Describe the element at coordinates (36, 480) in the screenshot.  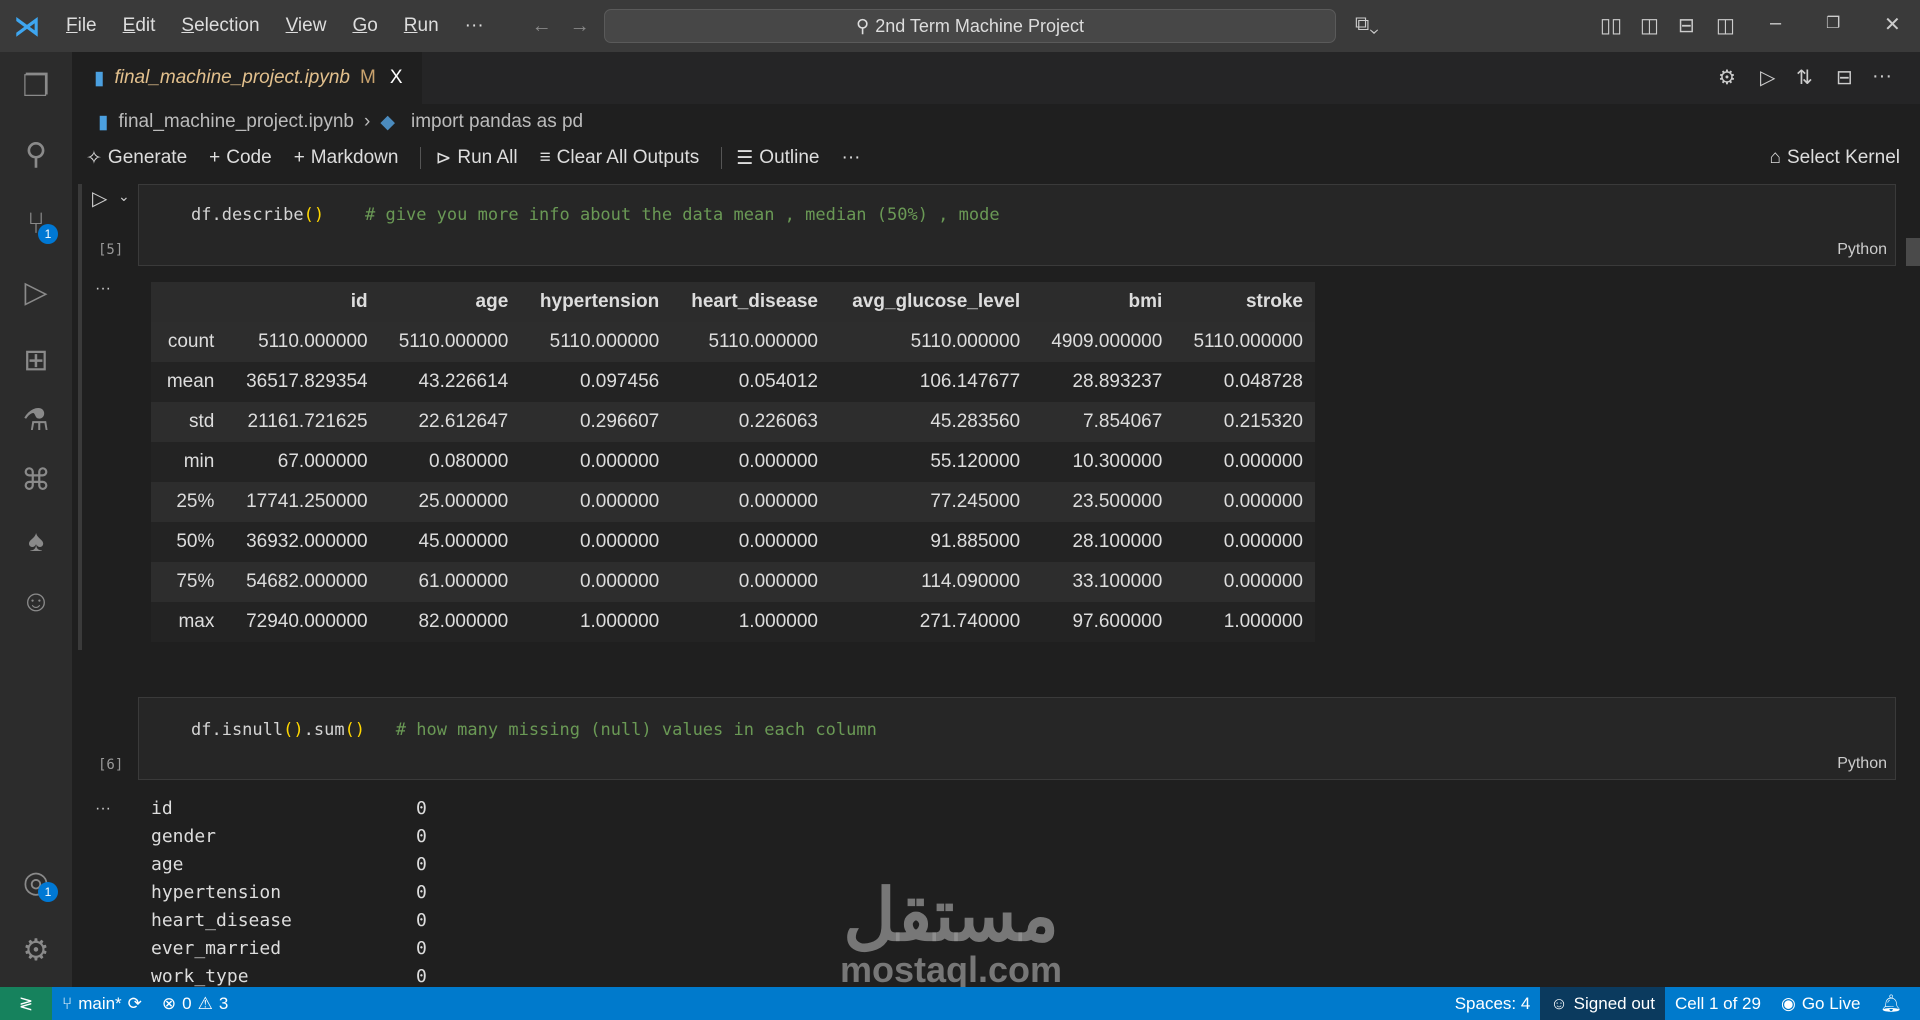
I see `python-icon: ⌘` at that location.